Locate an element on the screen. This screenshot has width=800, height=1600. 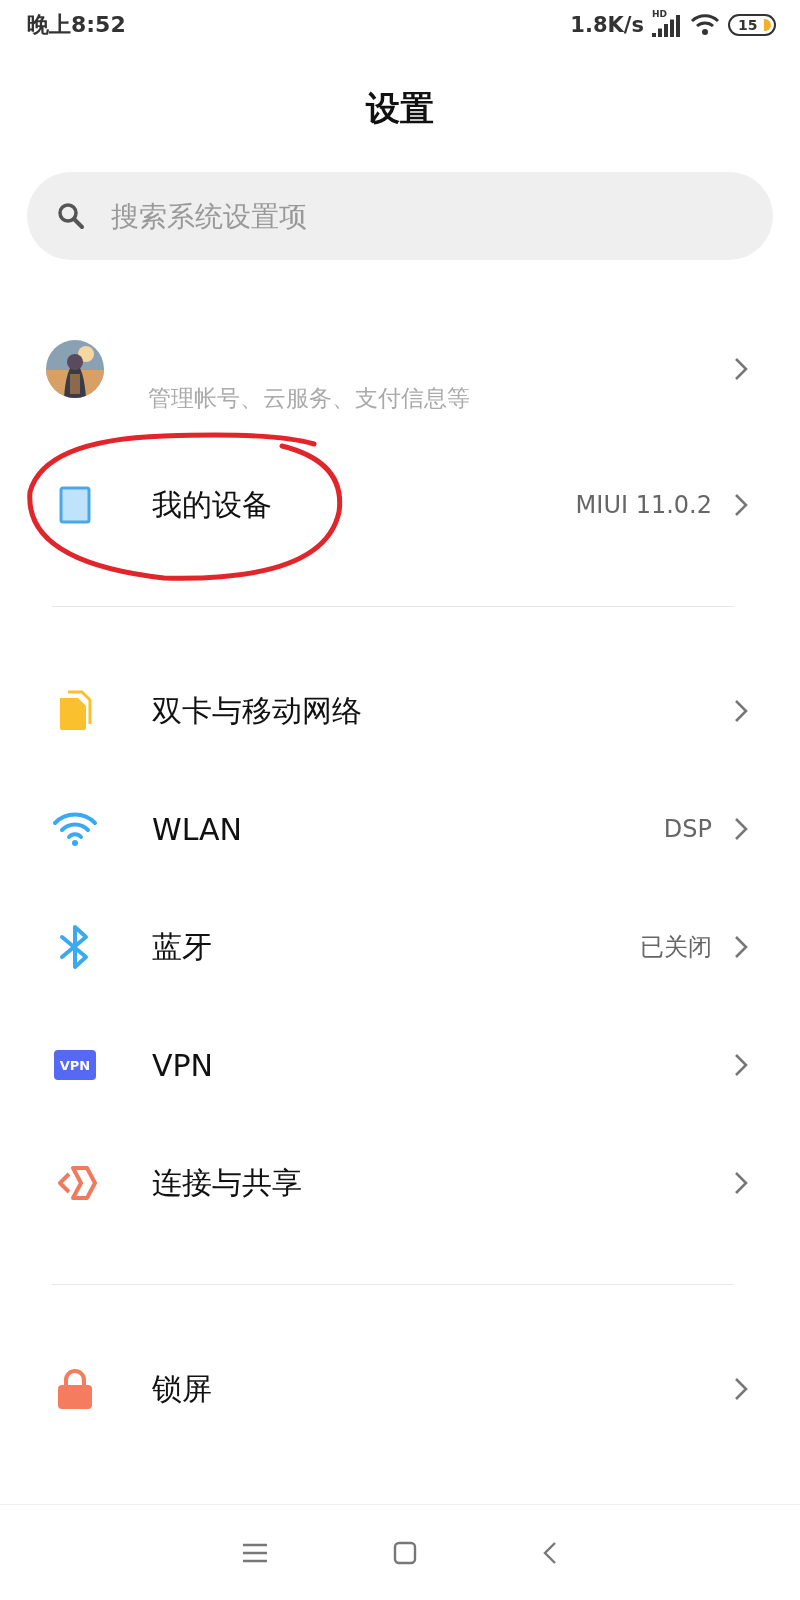
back-icon is located at coordinates (550, 1552).